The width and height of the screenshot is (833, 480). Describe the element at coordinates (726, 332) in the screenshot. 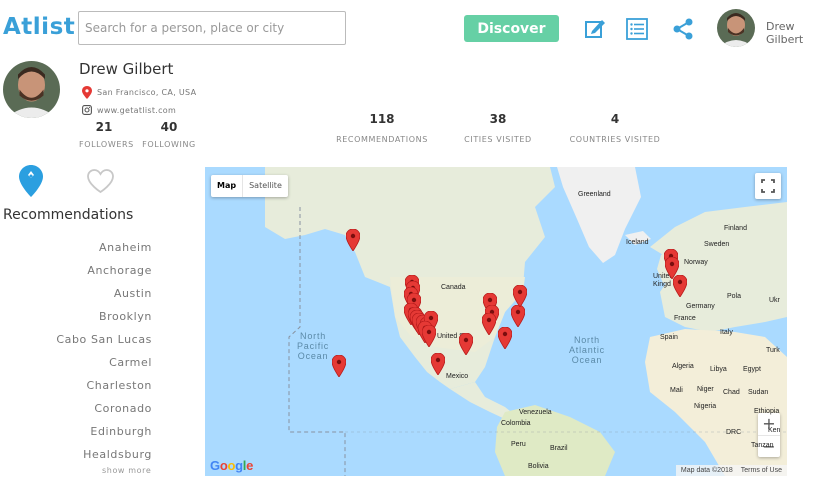

I see `map-label: Italy` at that location.